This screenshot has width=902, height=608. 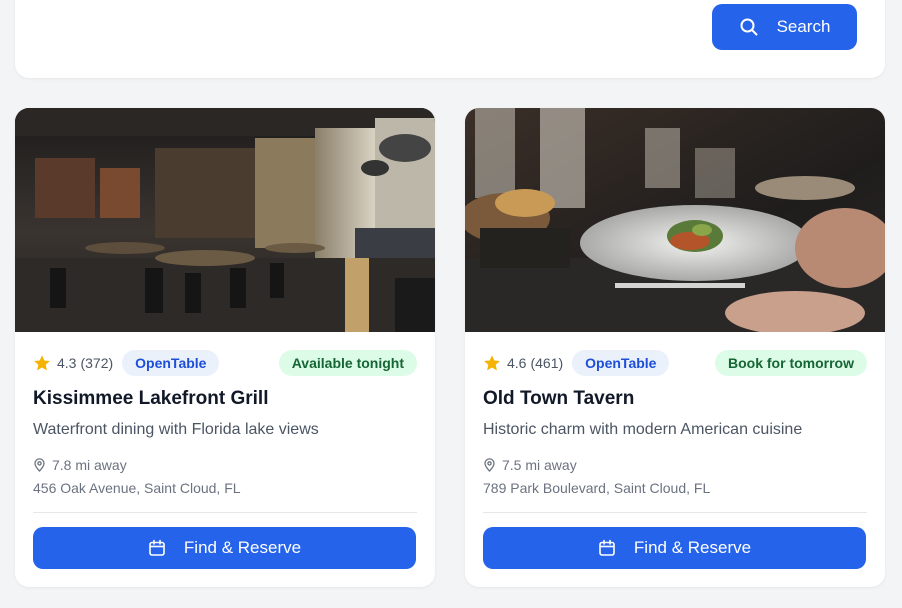 I want to click on restaurant-name: Old Town Tavern, so click(x=559, y=398).